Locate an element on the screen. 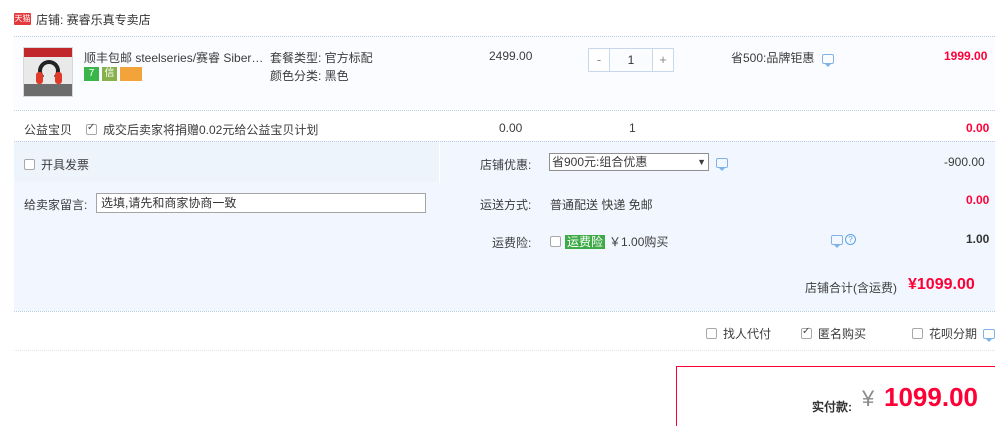  shop-discount-label: 店铺优惠: is located at coordinates (506, 165).